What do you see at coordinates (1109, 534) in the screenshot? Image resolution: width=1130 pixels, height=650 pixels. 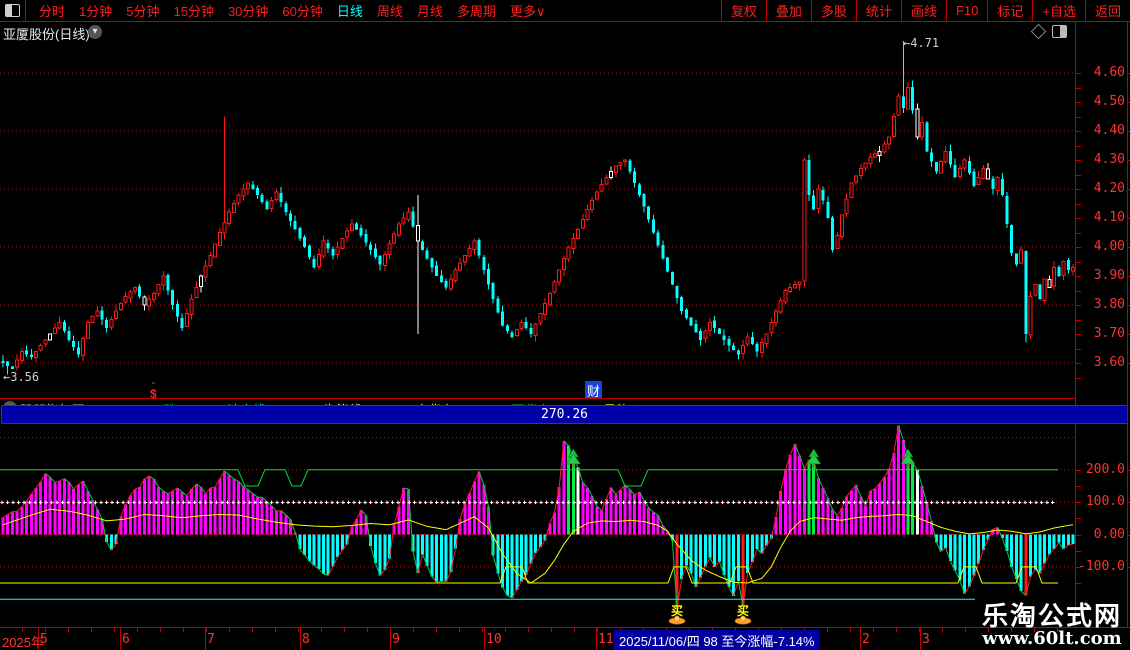 I see `indicator-label-0.00: 0.00` at bounding box center [1109, 534].